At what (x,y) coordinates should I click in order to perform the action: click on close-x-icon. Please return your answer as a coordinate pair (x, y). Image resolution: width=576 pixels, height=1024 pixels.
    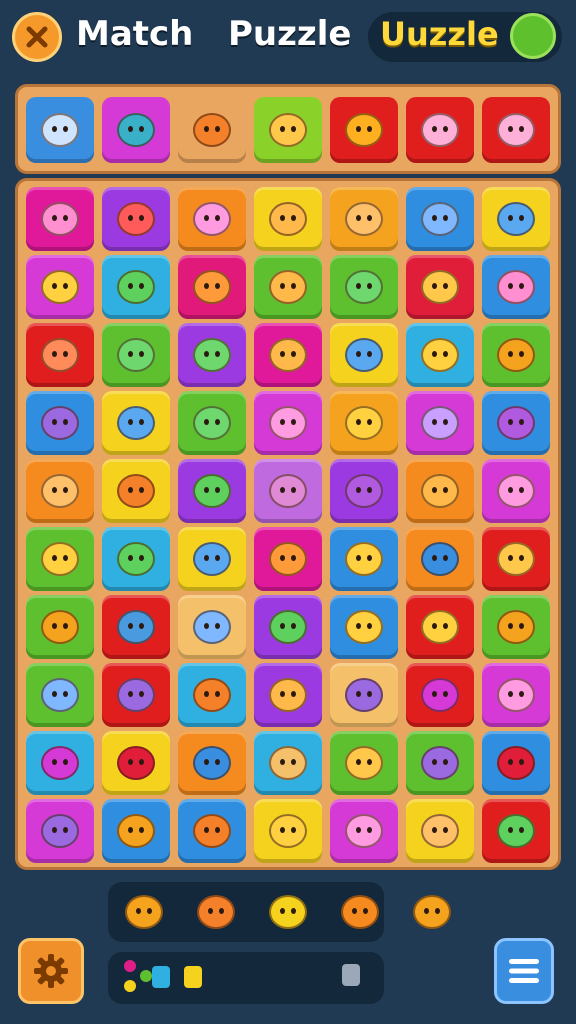
    Looking at the image, I should click on (37, 37).